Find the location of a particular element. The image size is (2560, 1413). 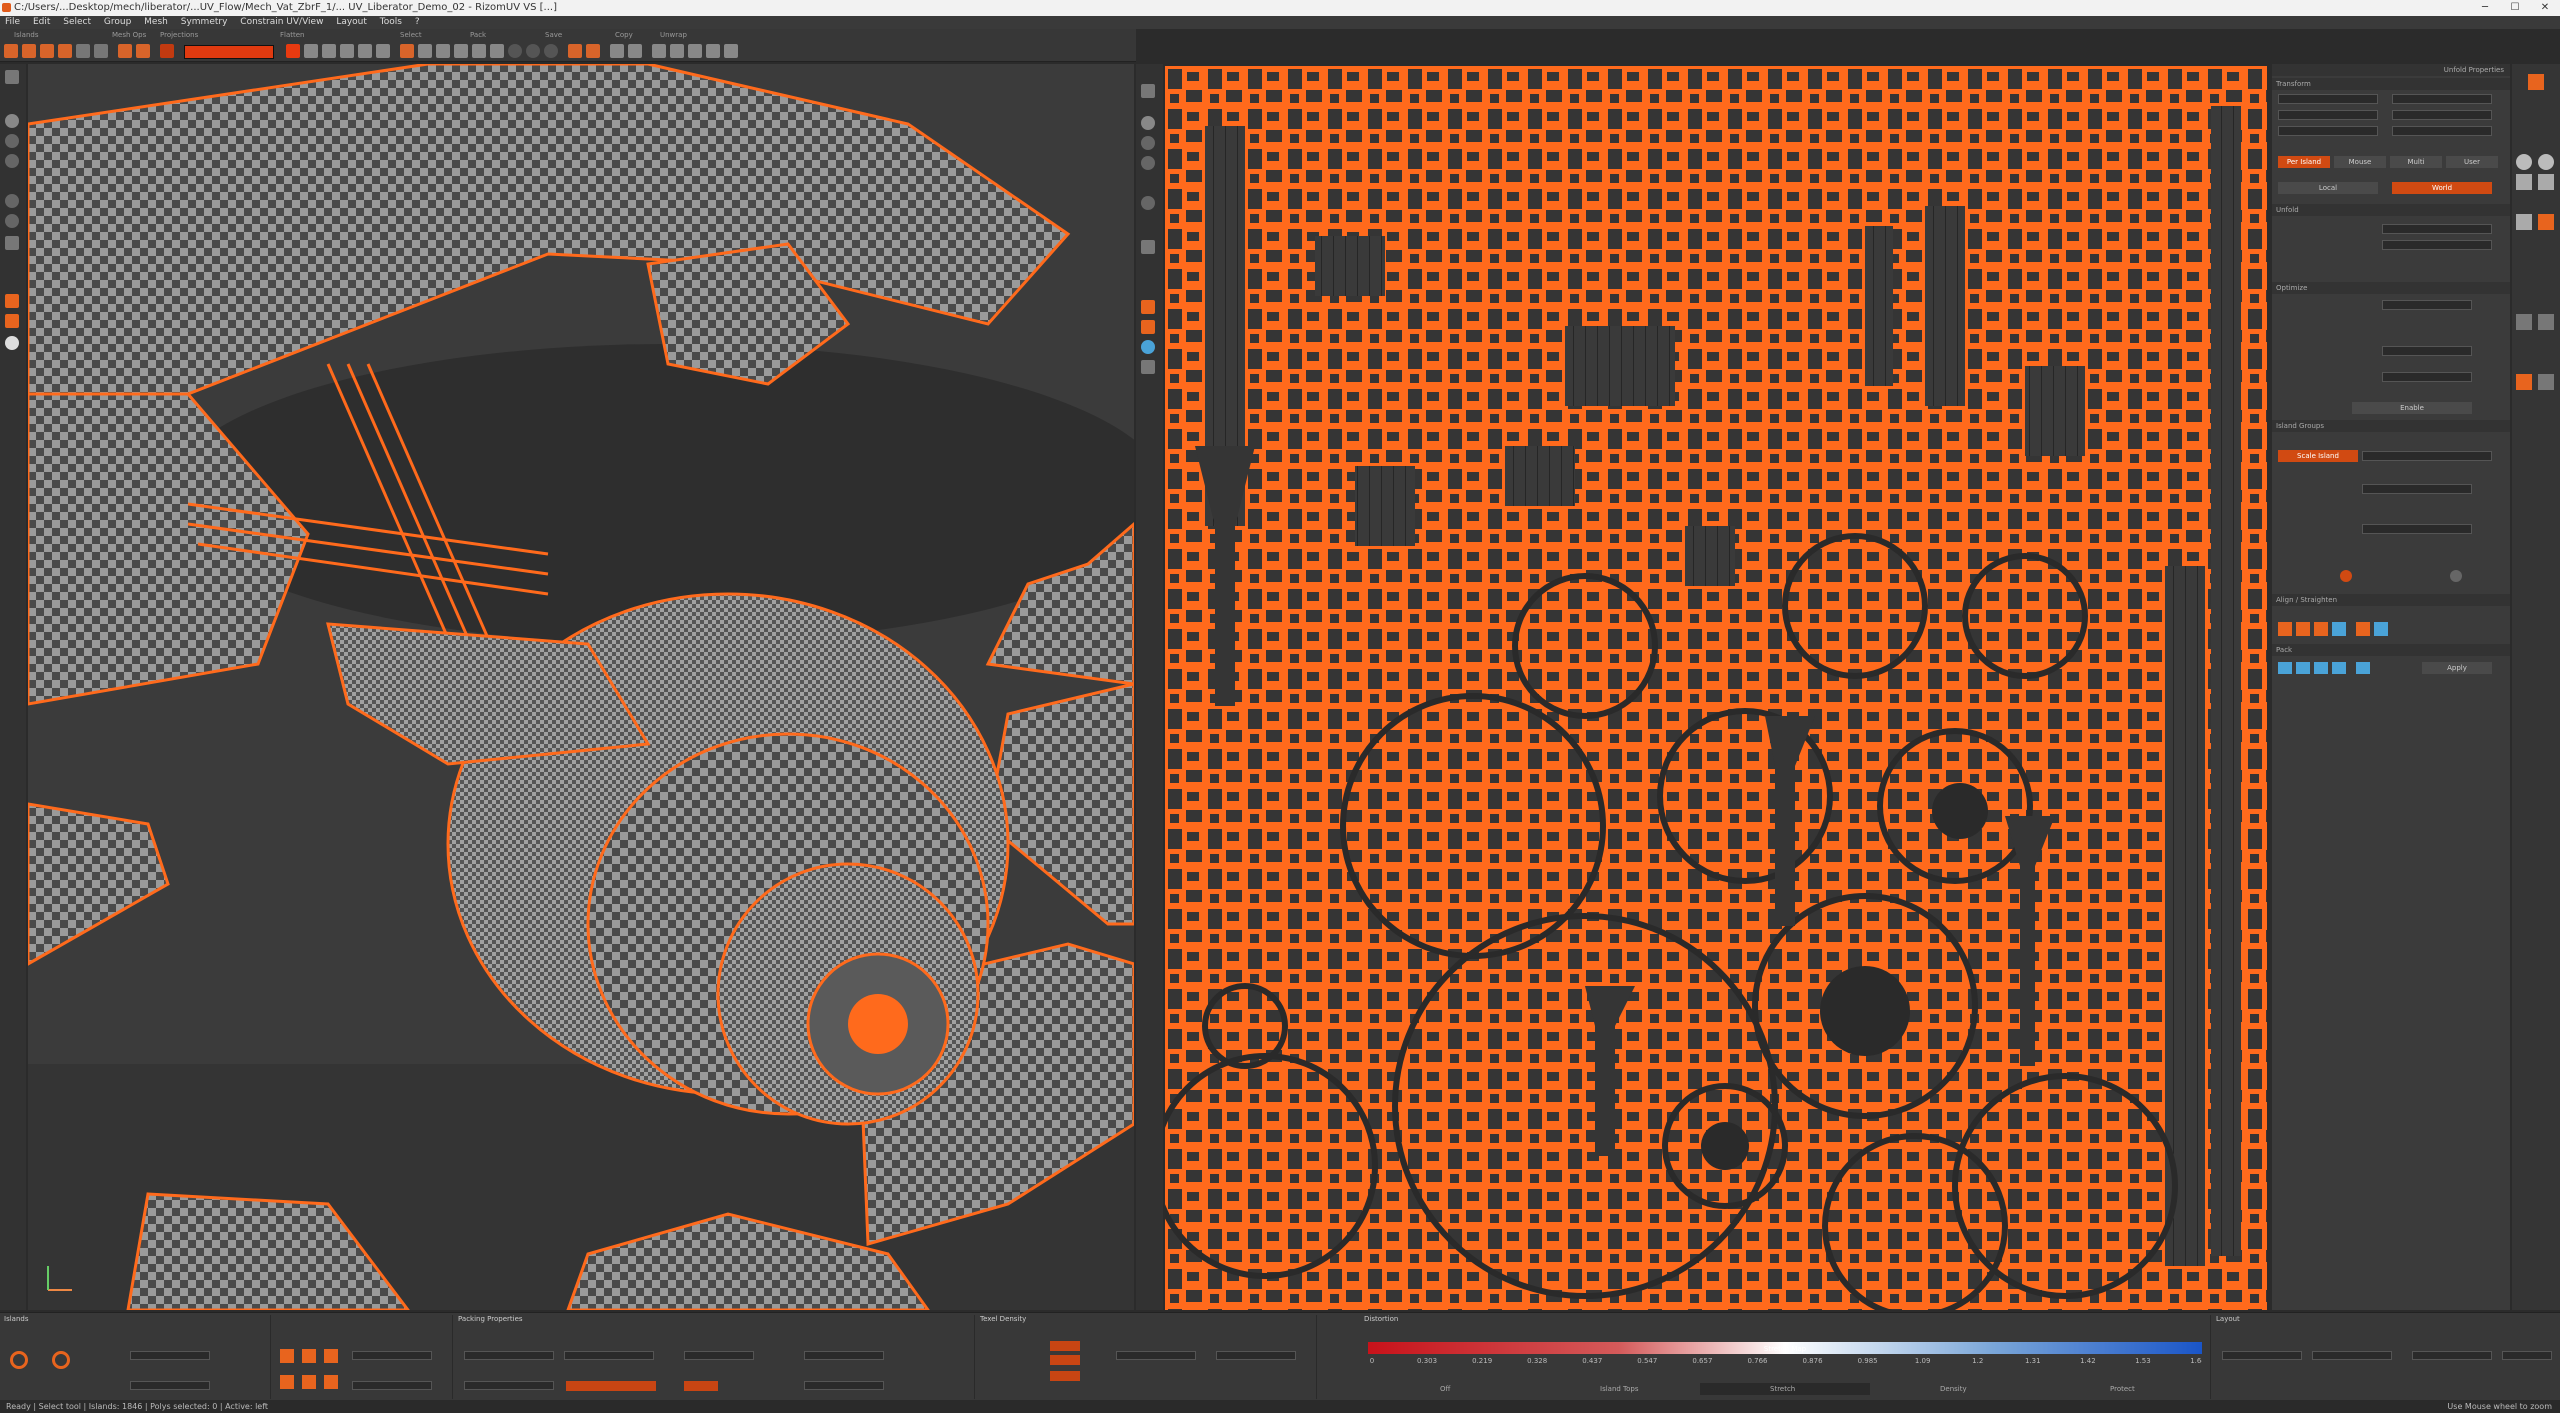

sphere-checker-icon is located at coordinates (12, 161).